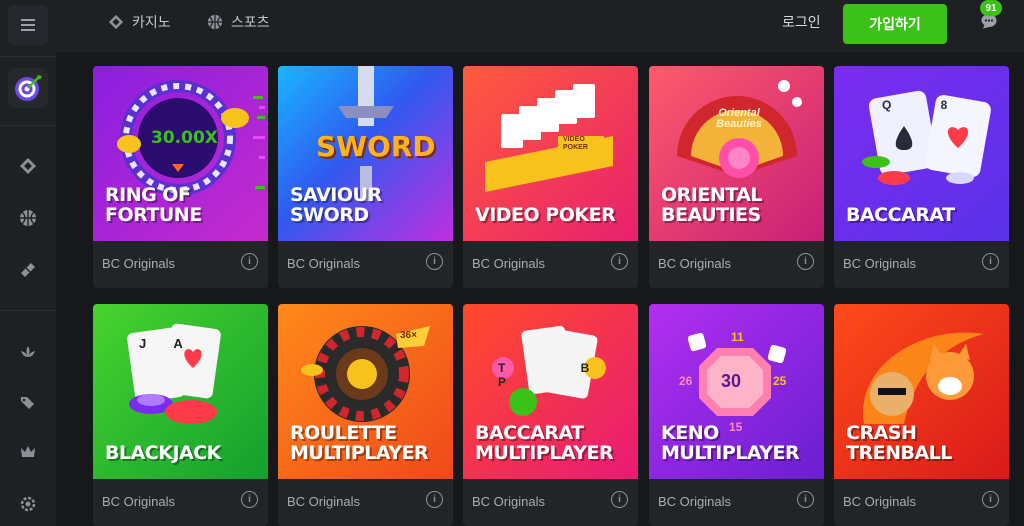  What do you see at coordinates (408, 335) in the screenshot?
I see `multiplier-text: 36×` at bounding box center [408, 335].